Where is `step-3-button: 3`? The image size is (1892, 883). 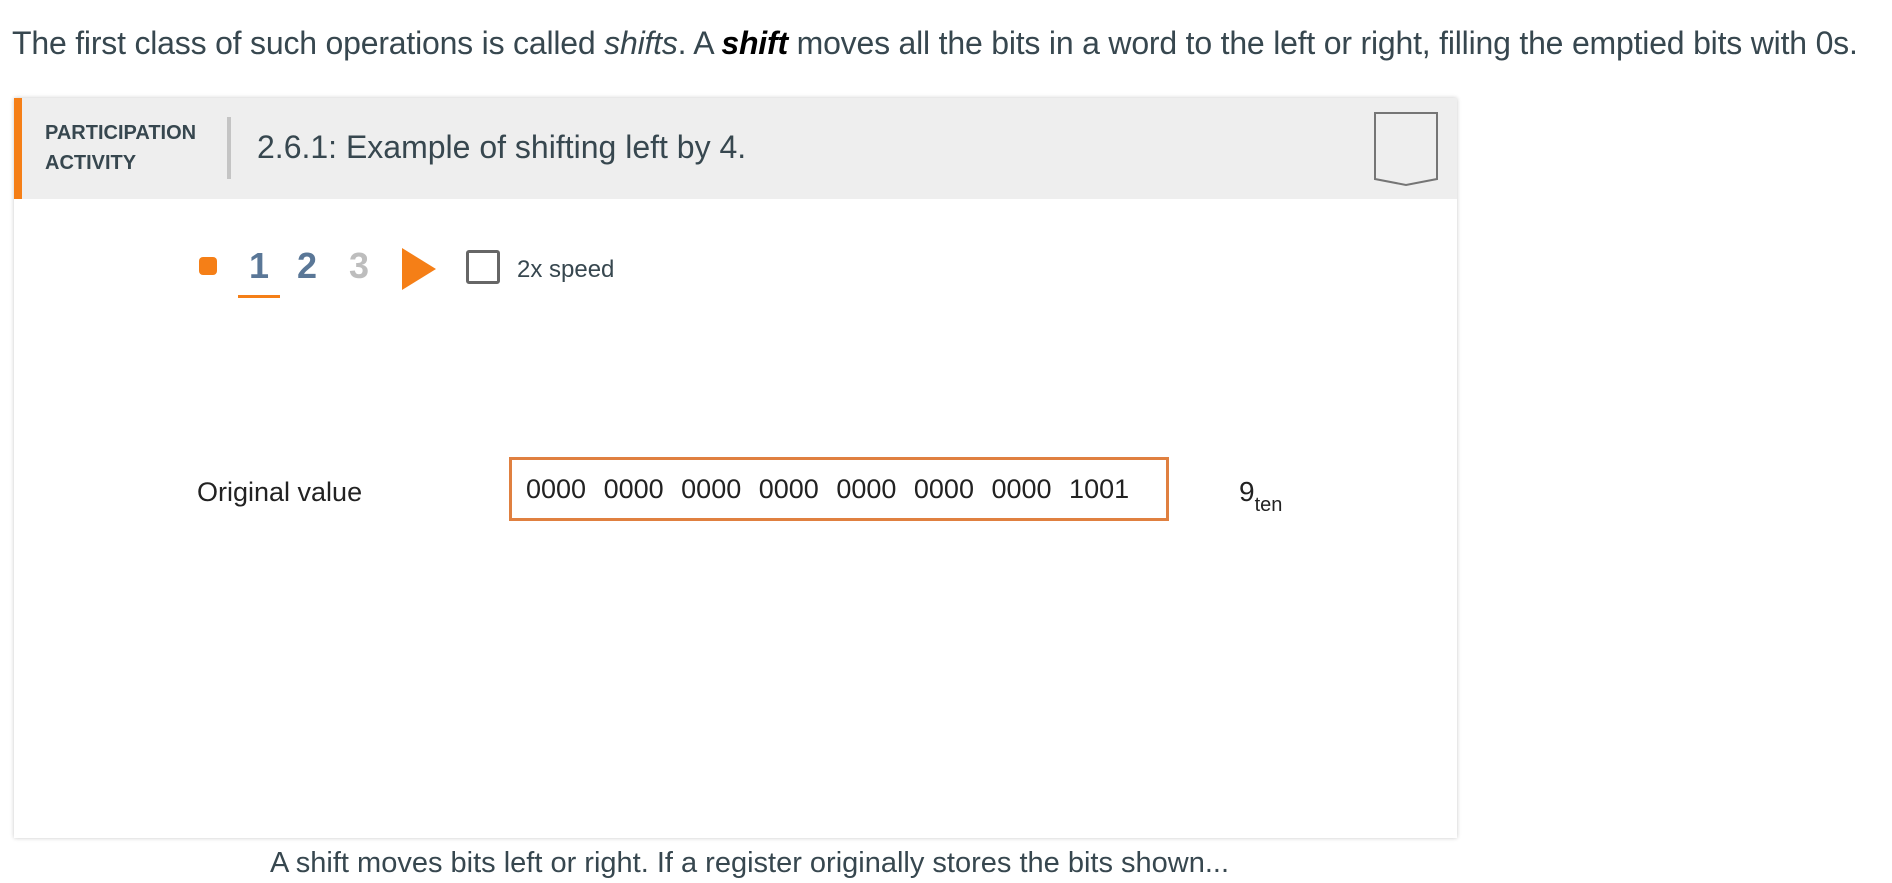
step-3-button: 3 is located at coordinates (359, 266).